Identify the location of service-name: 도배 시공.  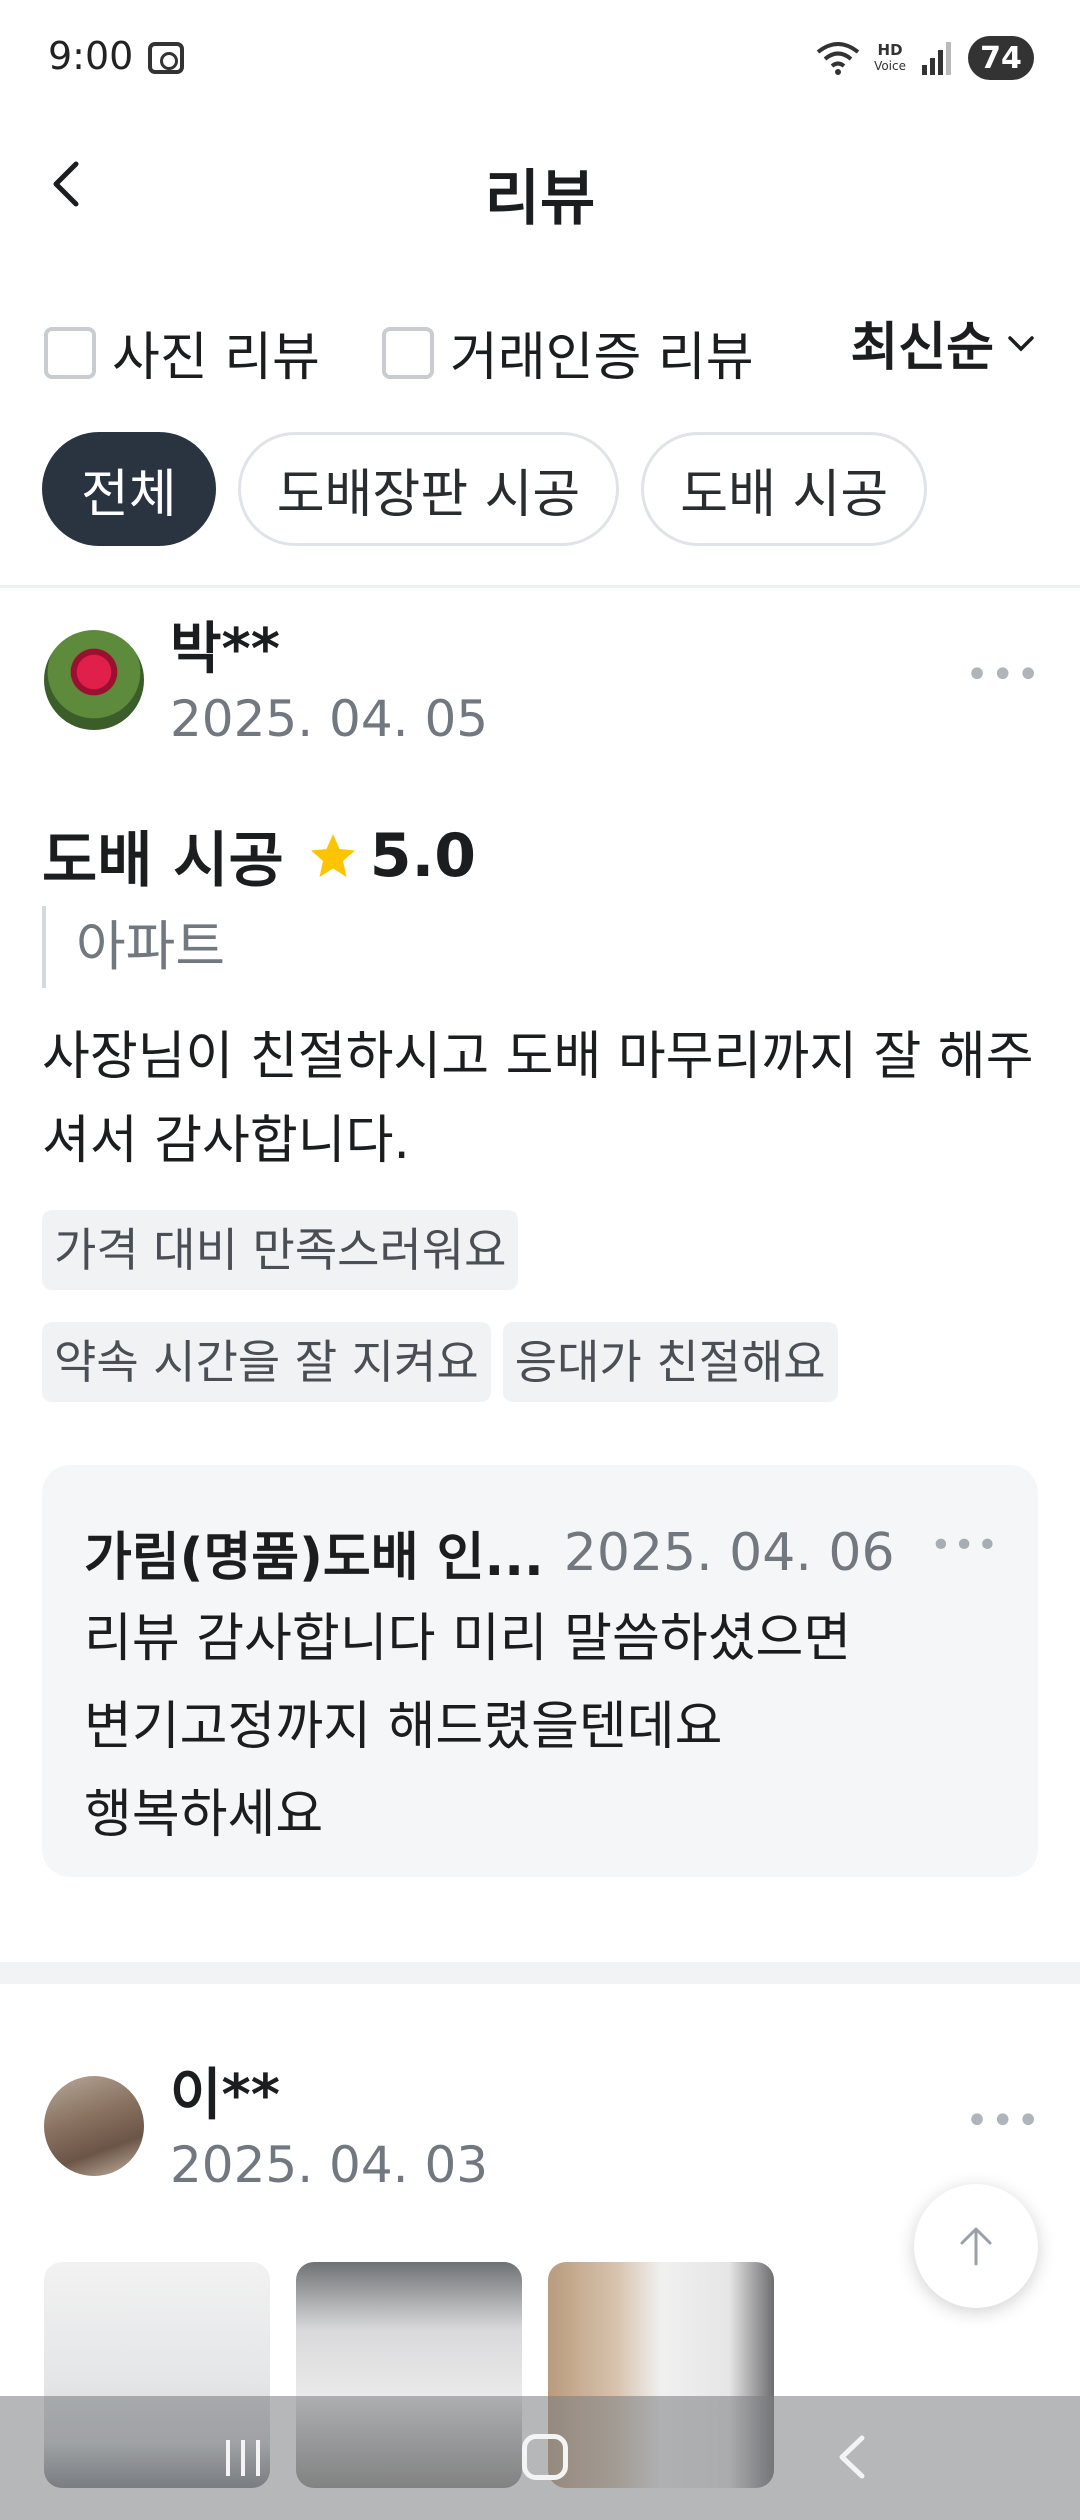
(163, 861).